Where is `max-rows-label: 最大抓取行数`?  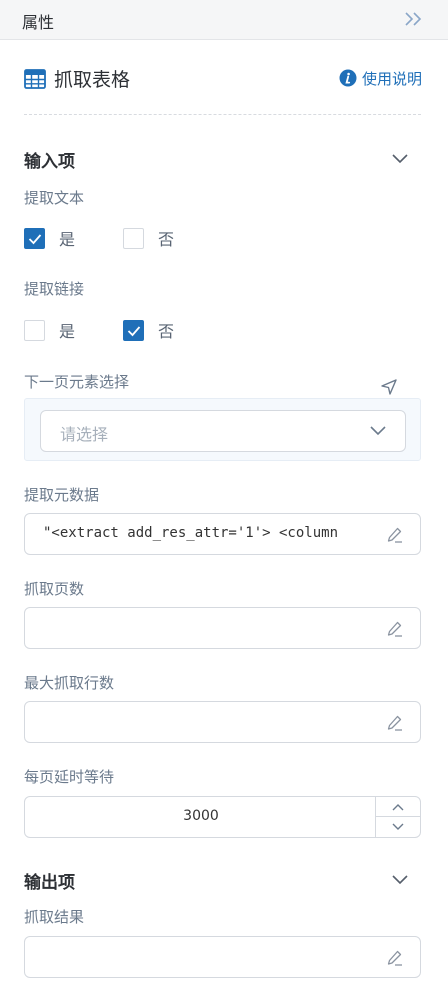
max-rows-label: 最大抓取行数 is located at coordinates (69, 683).